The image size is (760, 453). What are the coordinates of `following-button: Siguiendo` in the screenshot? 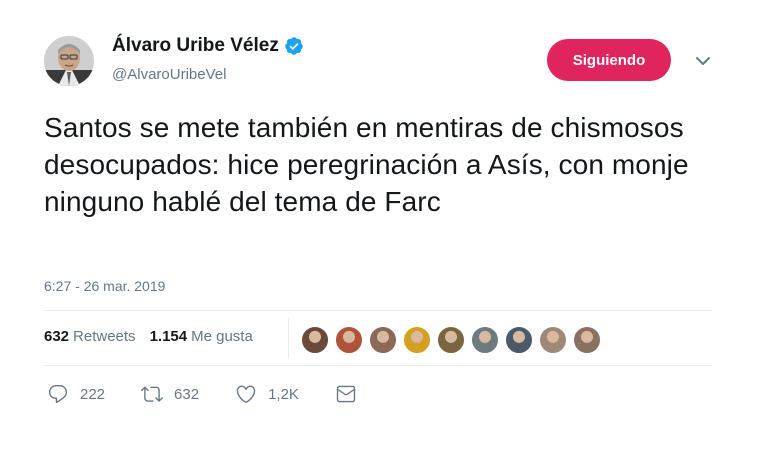 It's located at (609, 60).